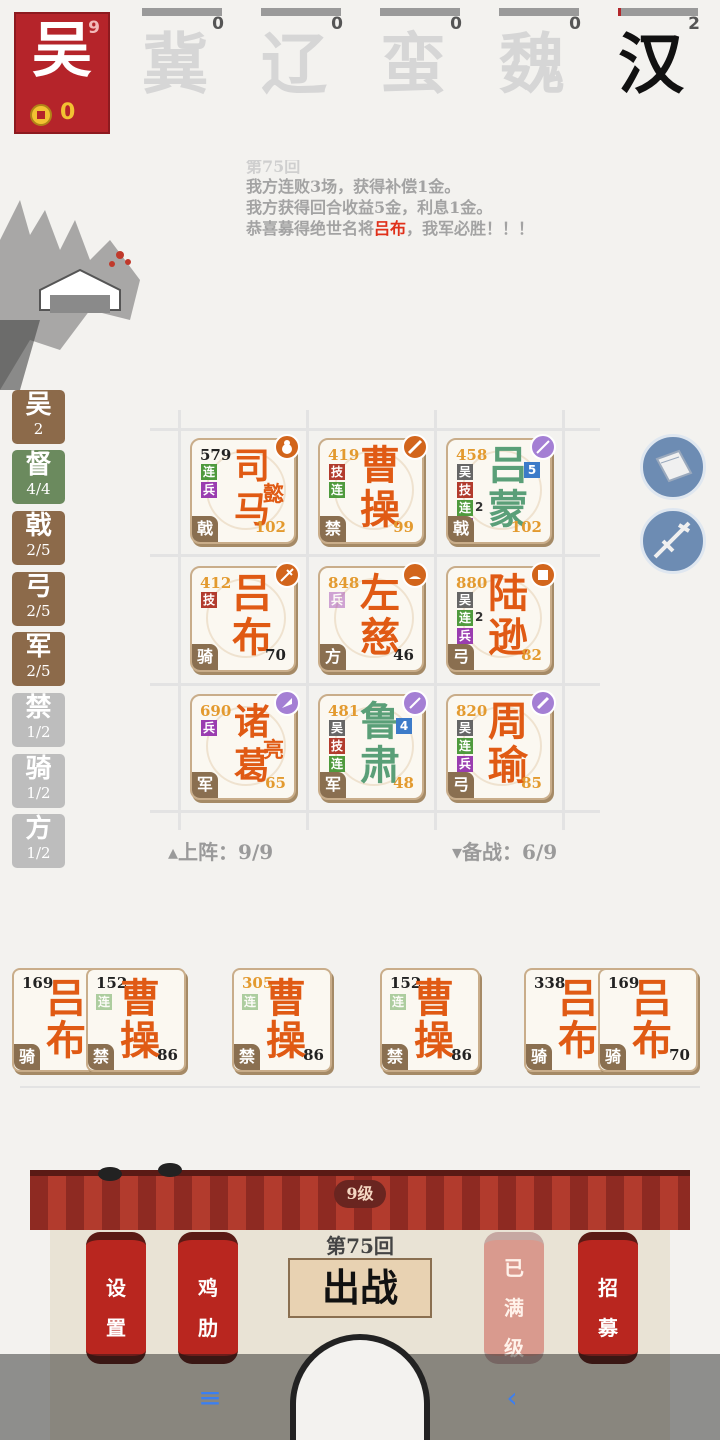 Image resolution: width=720 pixels, height=1440 pixels. Describe the element at coordinates (512, 1398) in the screenshot. I see `back-icon: ‹` at that location.